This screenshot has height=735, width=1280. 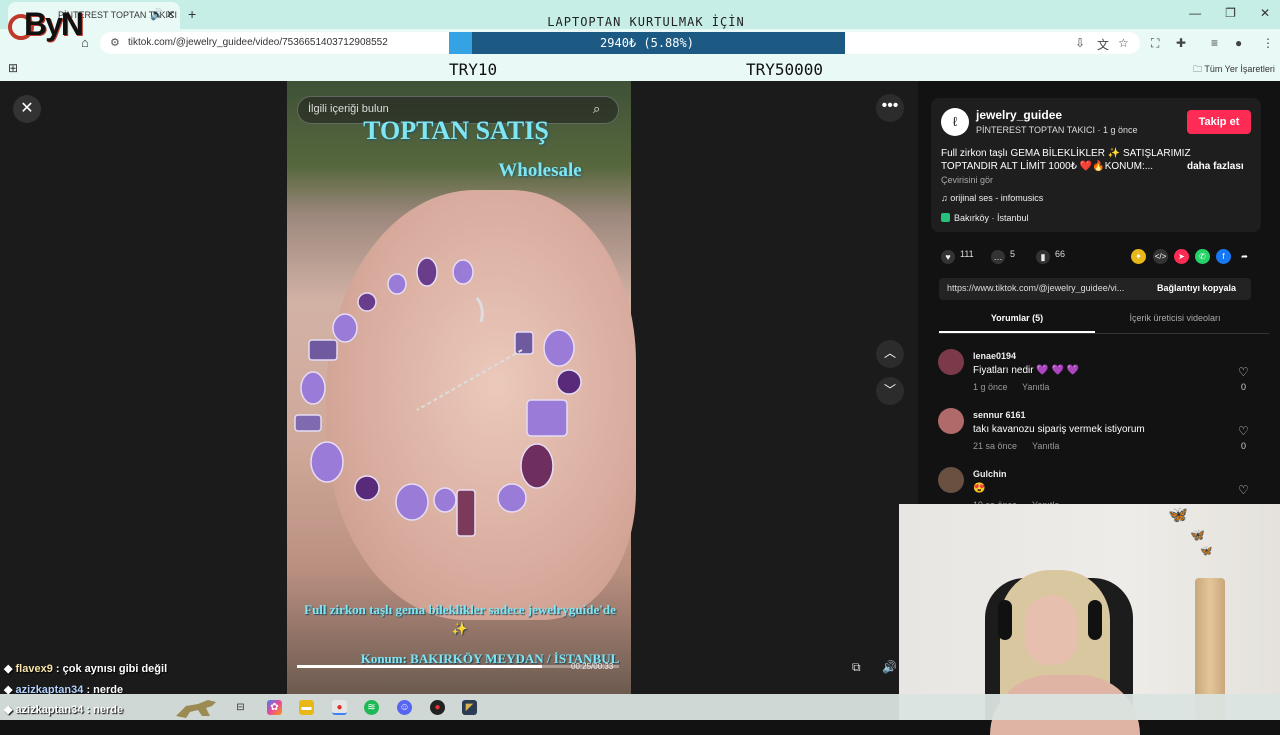 What do you see at coordinates (404, 707) in the screenshot?
I see `discord-icon: ☺` at bounding box center [404, 707].